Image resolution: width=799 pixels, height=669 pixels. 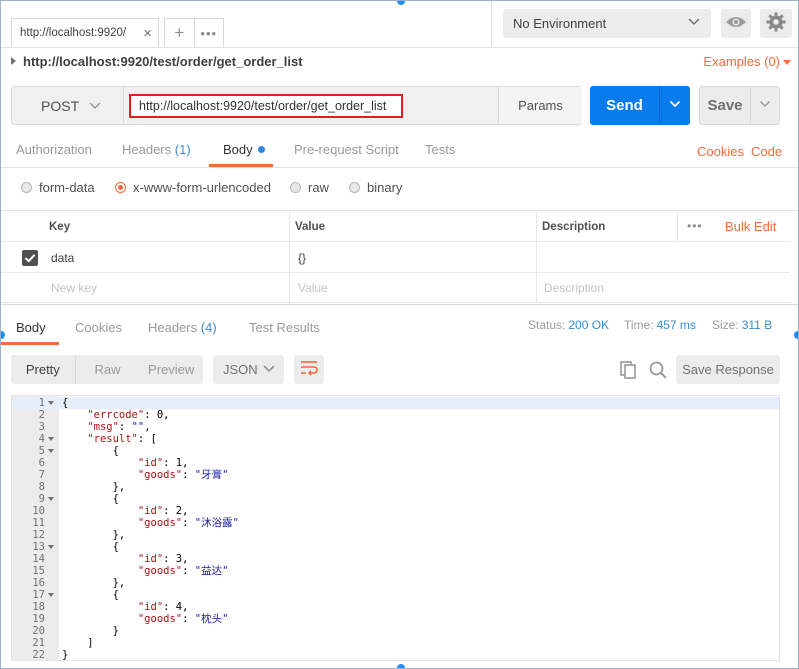 I want to click on bulk-edit-button: Bulk Edit, so click(x=750, y=226).